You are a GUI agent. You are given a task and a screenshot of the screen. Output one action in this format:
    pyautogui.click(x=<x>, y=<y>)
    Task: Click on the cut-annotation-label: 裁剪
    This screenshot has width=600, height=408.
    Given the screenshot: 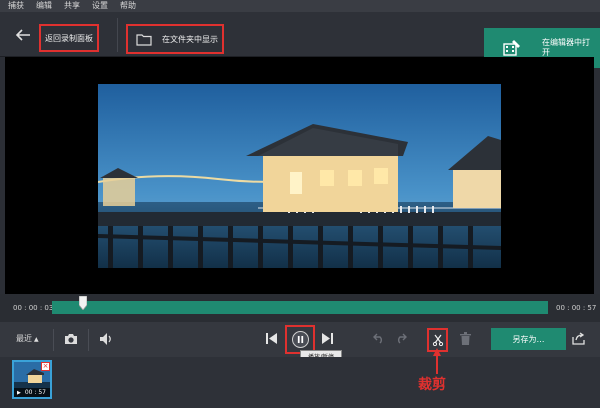 What is the action you would take?
    pyautogui.click(x=432, y=385)
    